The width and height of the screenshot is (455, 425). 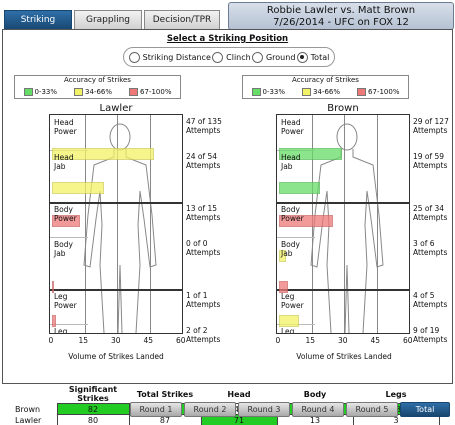 What do you see at coordinates (425, 409) in the screenshot?
I see `total-button: Total` at bounding box center [425, 409].